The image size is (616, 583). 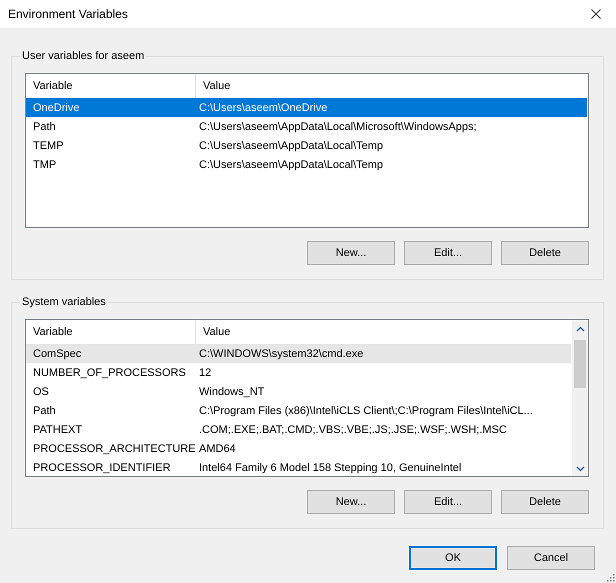 I want to click on variable-name: TMP, so click(x=45, y=164).